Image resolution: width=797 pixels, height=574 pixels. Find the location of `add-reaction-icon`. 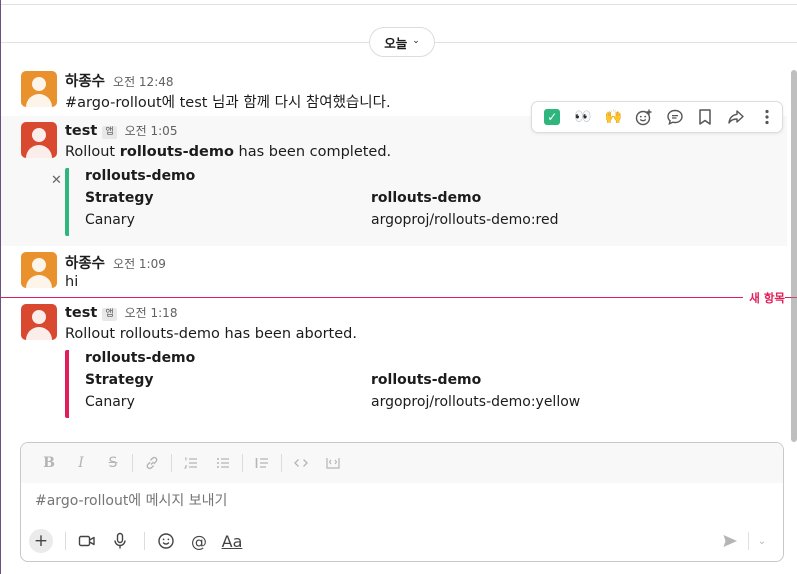

add-reaction-icon is located at coordinates (643, 117).